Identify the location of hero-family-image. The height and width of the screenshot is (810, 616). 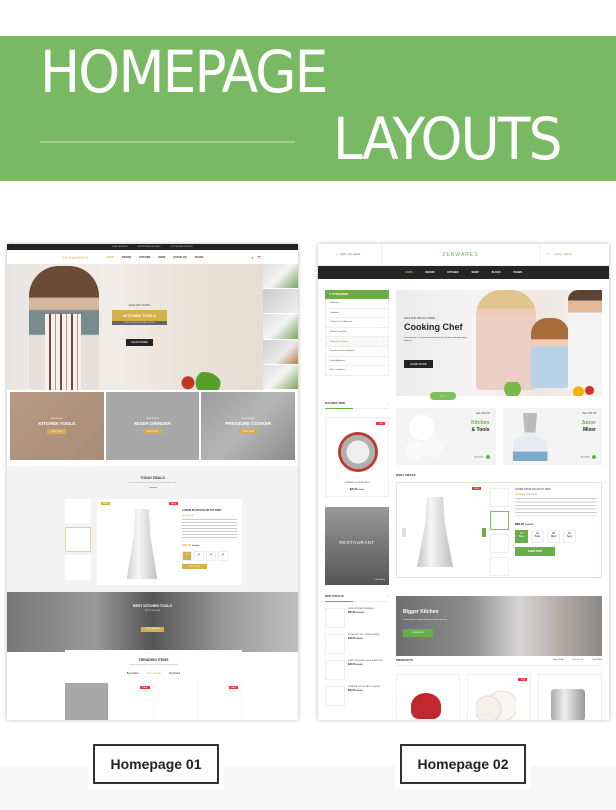
(539, 343).